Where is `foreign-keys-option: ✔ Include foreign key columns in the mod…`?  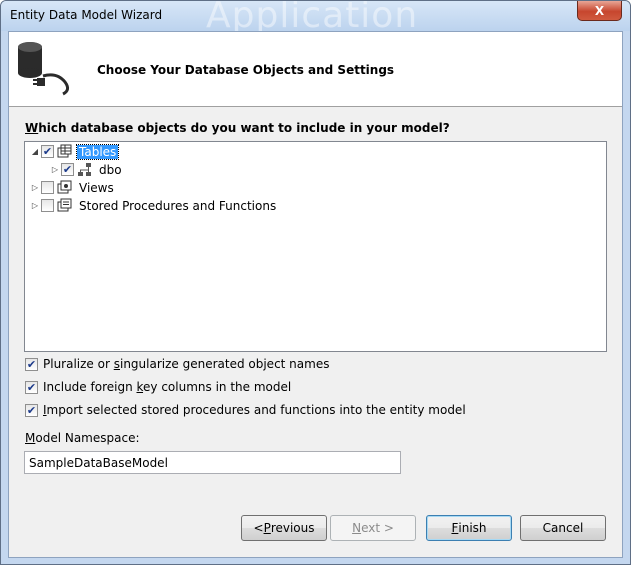 foreign-keys-option: ✔ Include foreign key columns in the mod… is located at coordinates (158, 387).